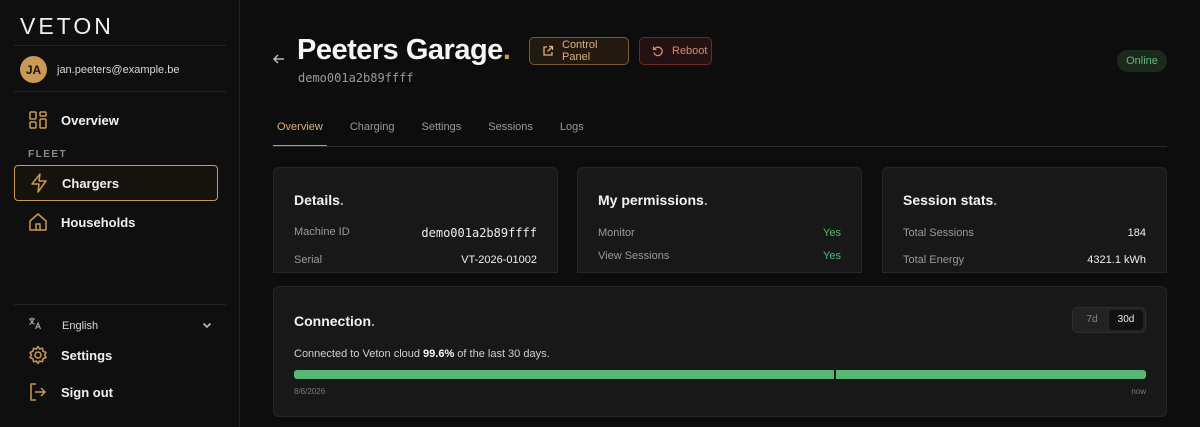 This screenshot has width=1200, height=427. I want to click on card-title-text: My permissions, so click(651, 200).